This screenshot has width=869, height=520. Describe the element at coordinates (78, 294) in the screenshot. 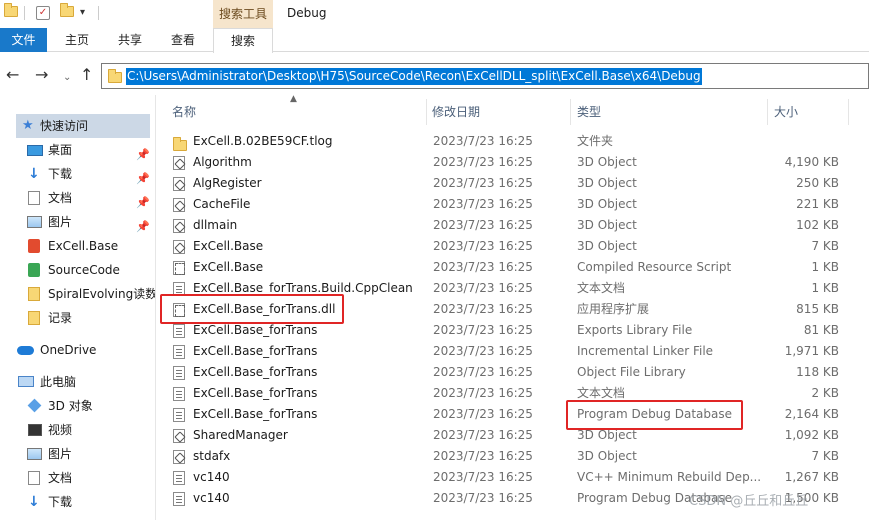

I see `nav-spiralevolving: SpiralEvolving读数` at that location.